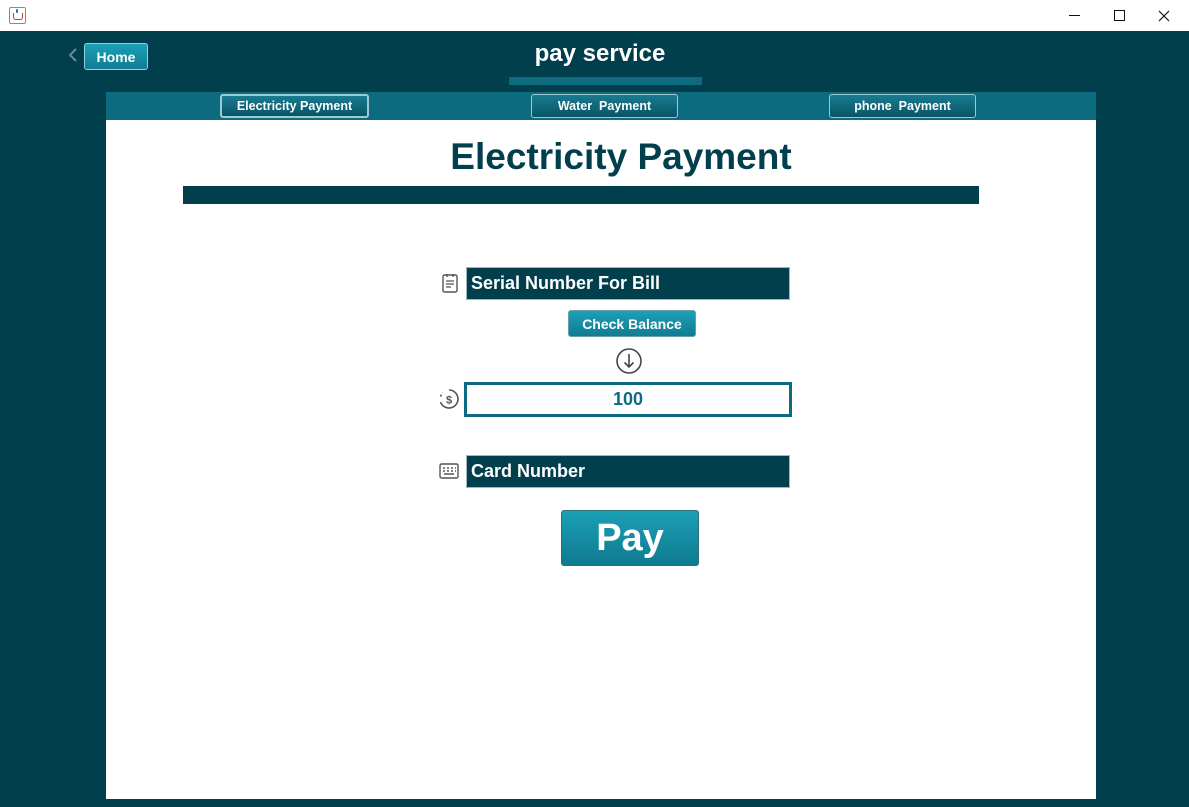 The height and width of the screenshot is (807, 1189). Describe the element at coordinates (628, 471) in the screenshot. I see `card-number-input` at that location.